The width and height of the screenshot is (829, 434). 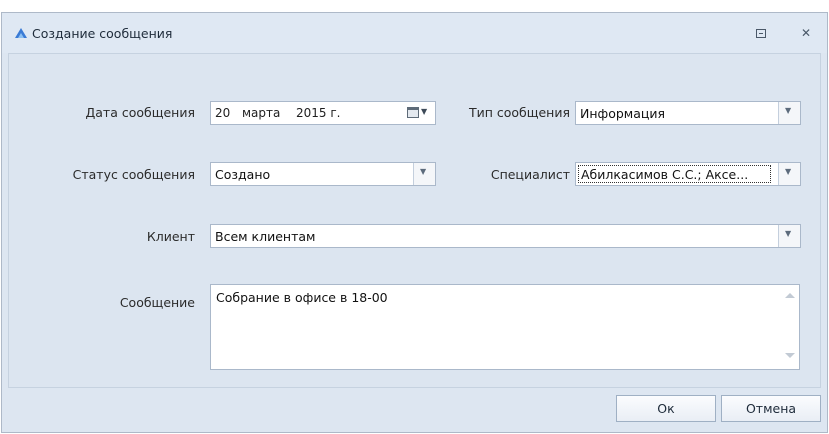 I want to click on window-title: Создание сообщения, so click(x=102, y=33).